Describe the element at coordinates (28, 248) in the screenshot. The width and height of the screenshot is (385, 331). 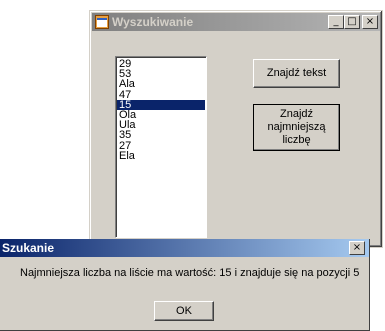
I see `dialog-title: Szukanie` at that location.